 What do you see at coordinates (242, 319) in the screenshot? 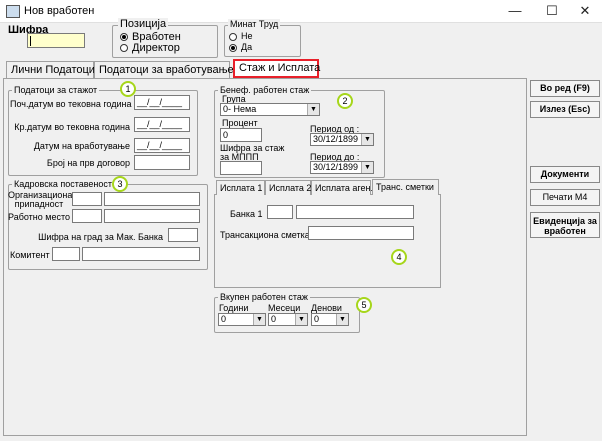
I see `godini-select: 0 ▼` at bounding box center [242, 319].